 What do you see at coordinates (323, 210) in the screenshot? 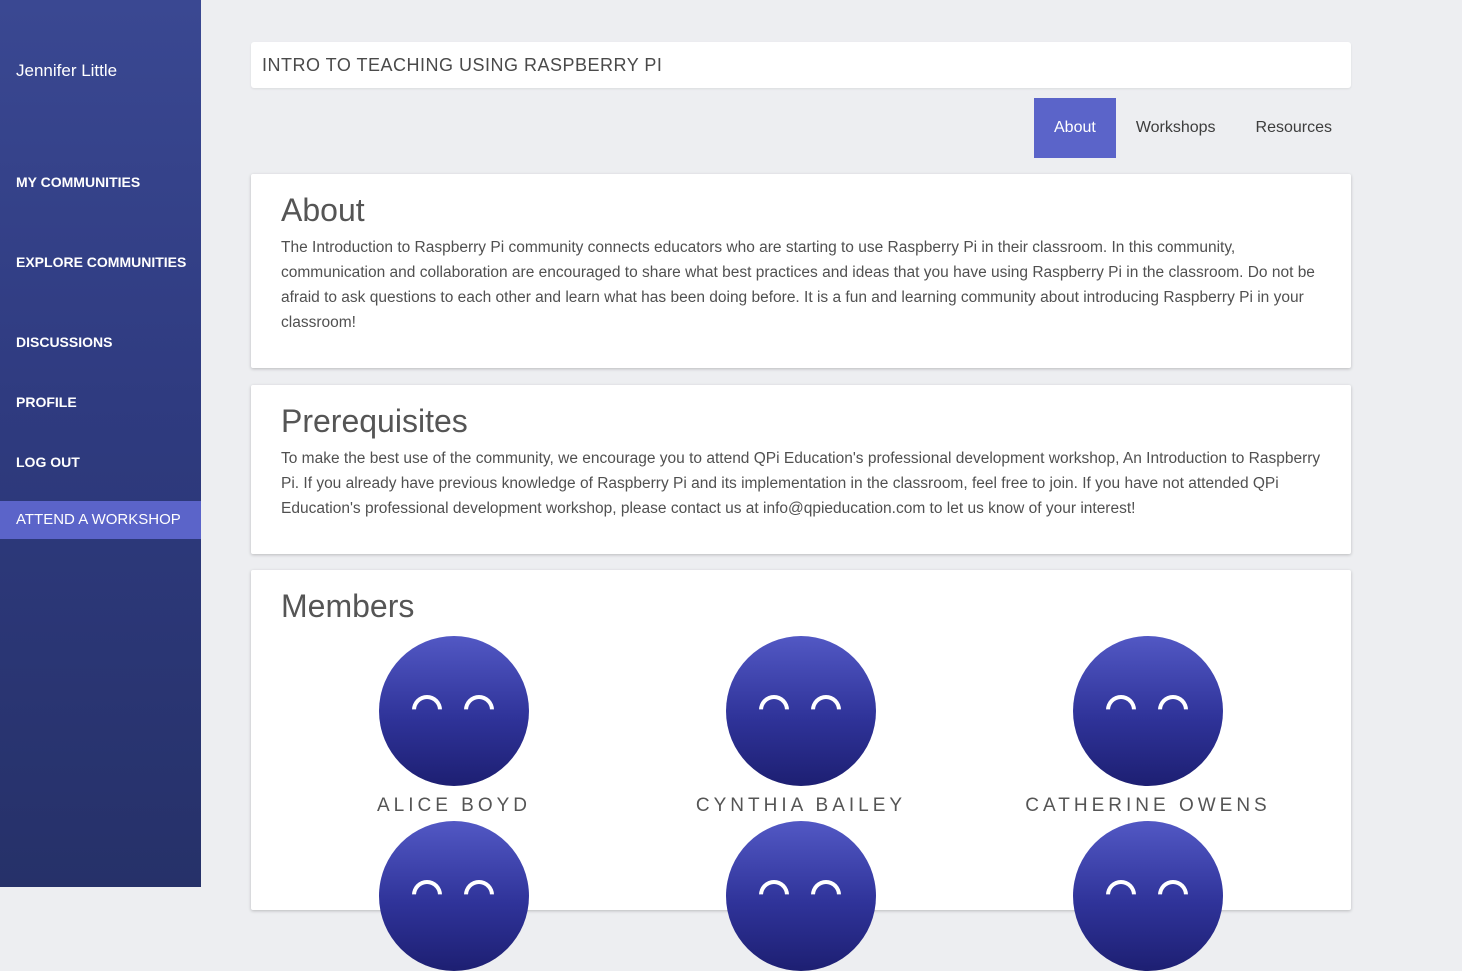
I see `about-heading: About` at bounding box center [323, 210].